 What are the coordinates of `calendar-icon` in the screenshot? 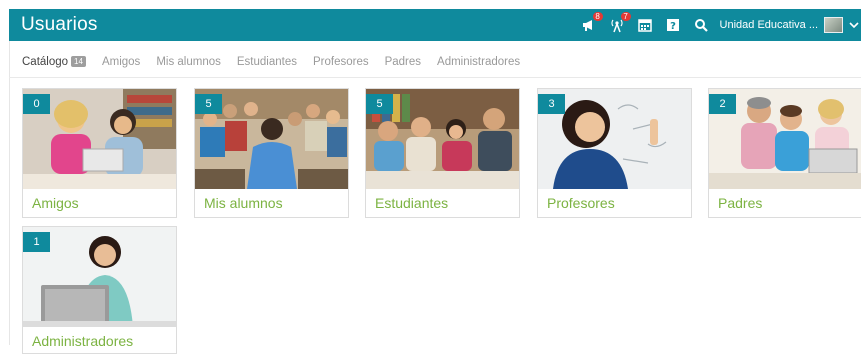 It's located at (645, 25).